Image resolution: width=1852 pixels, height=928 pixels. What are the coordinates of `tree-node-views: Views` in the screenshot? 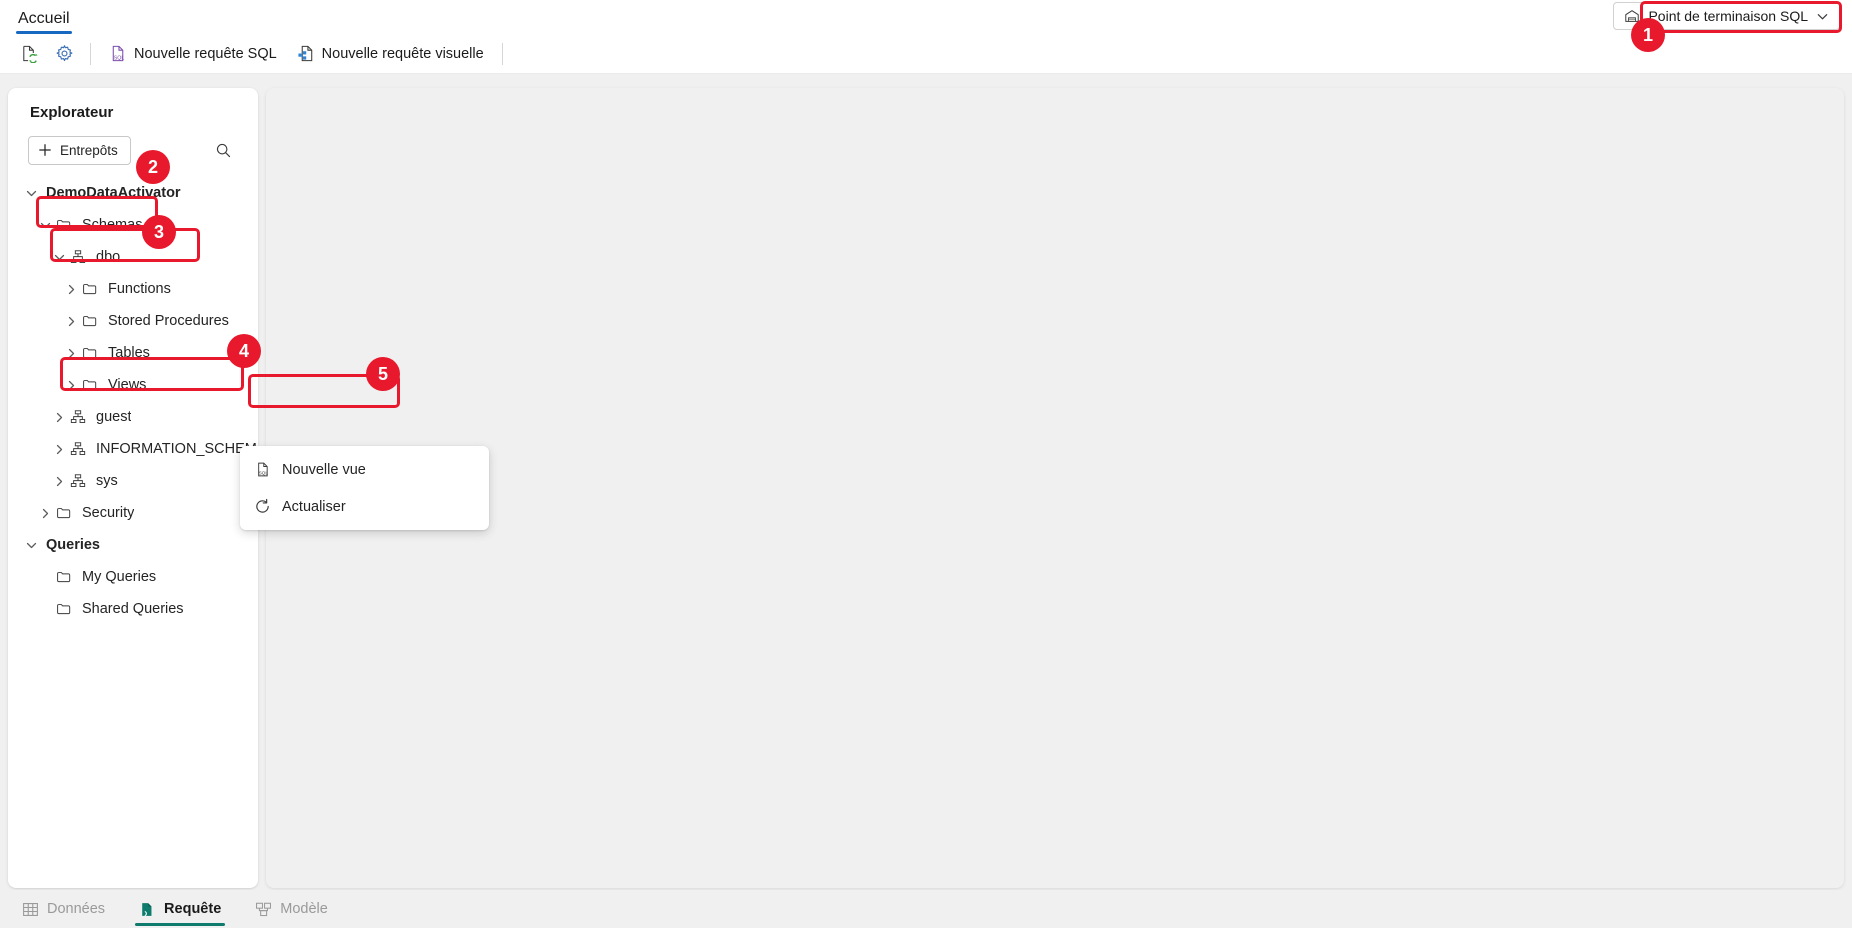 It's located at (133, 385).